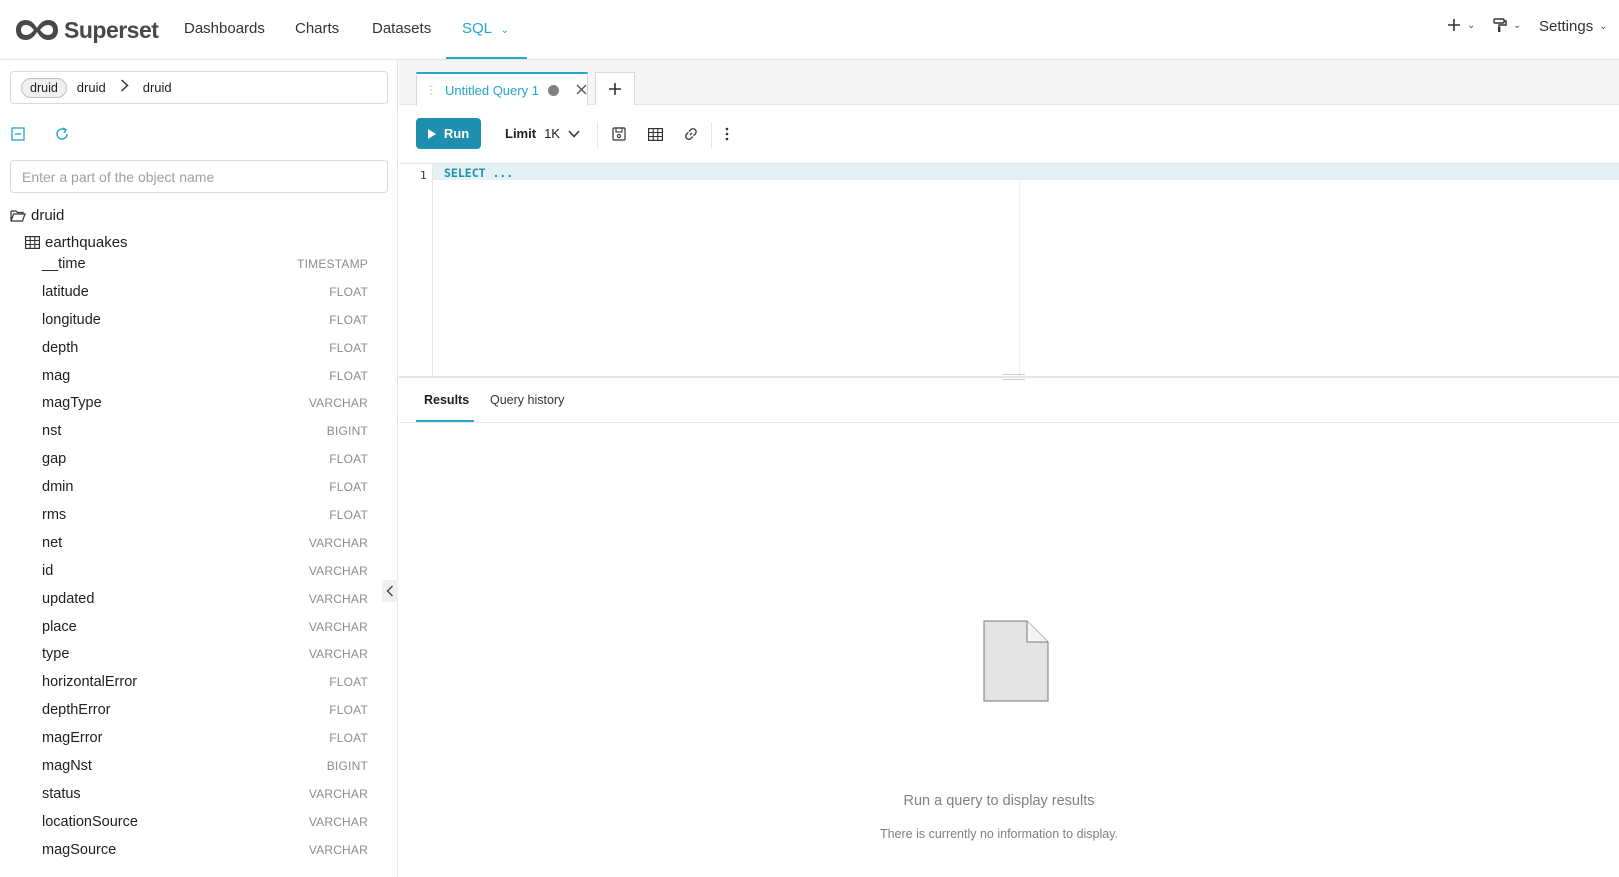 This screenshot has width=1619, height=877. What do you see at coordinates (199, 487) in the screenshot?
I see `column-row: dmin FLOAT` at bounding box center [199, 487].